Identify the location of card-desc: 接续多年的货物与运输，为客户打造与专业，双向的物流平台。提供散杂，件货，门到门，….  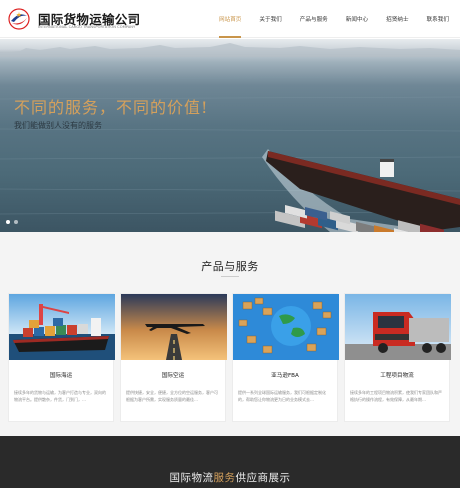
(60, 396).